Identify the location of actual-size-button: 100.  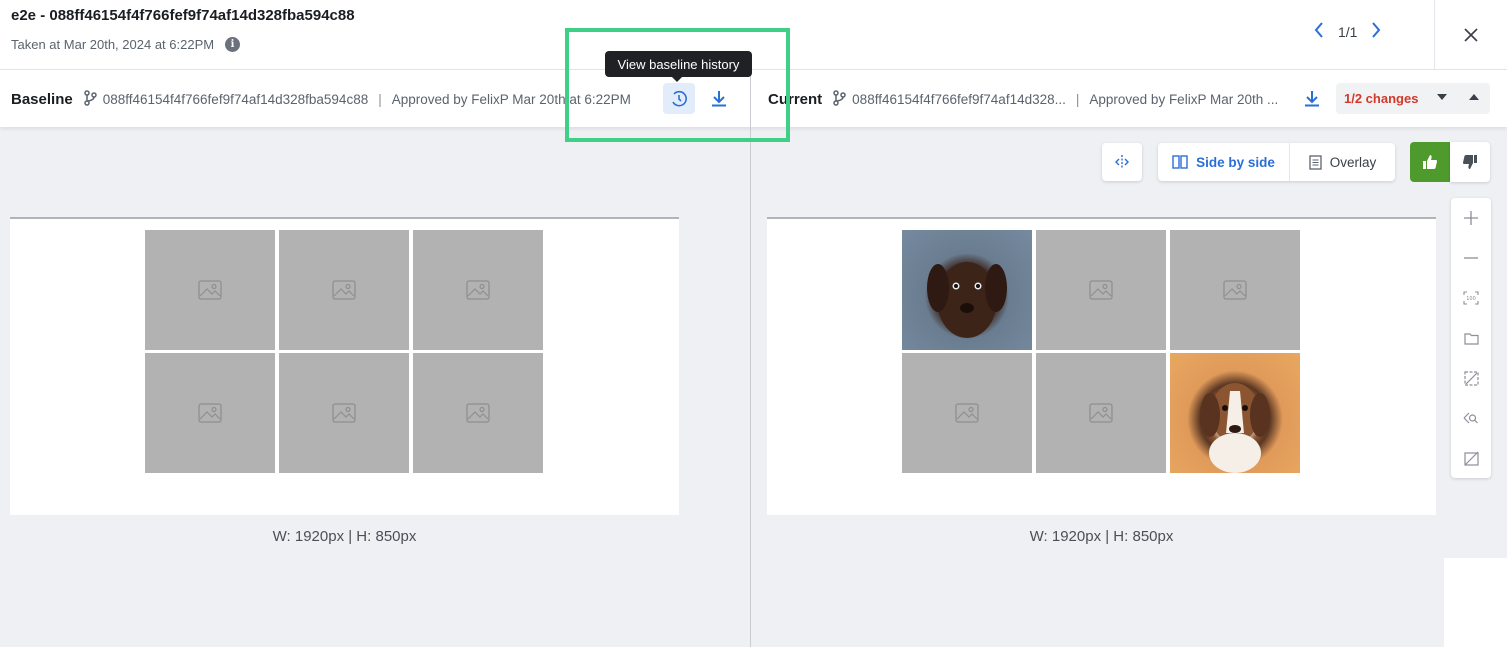
(1471, 298).